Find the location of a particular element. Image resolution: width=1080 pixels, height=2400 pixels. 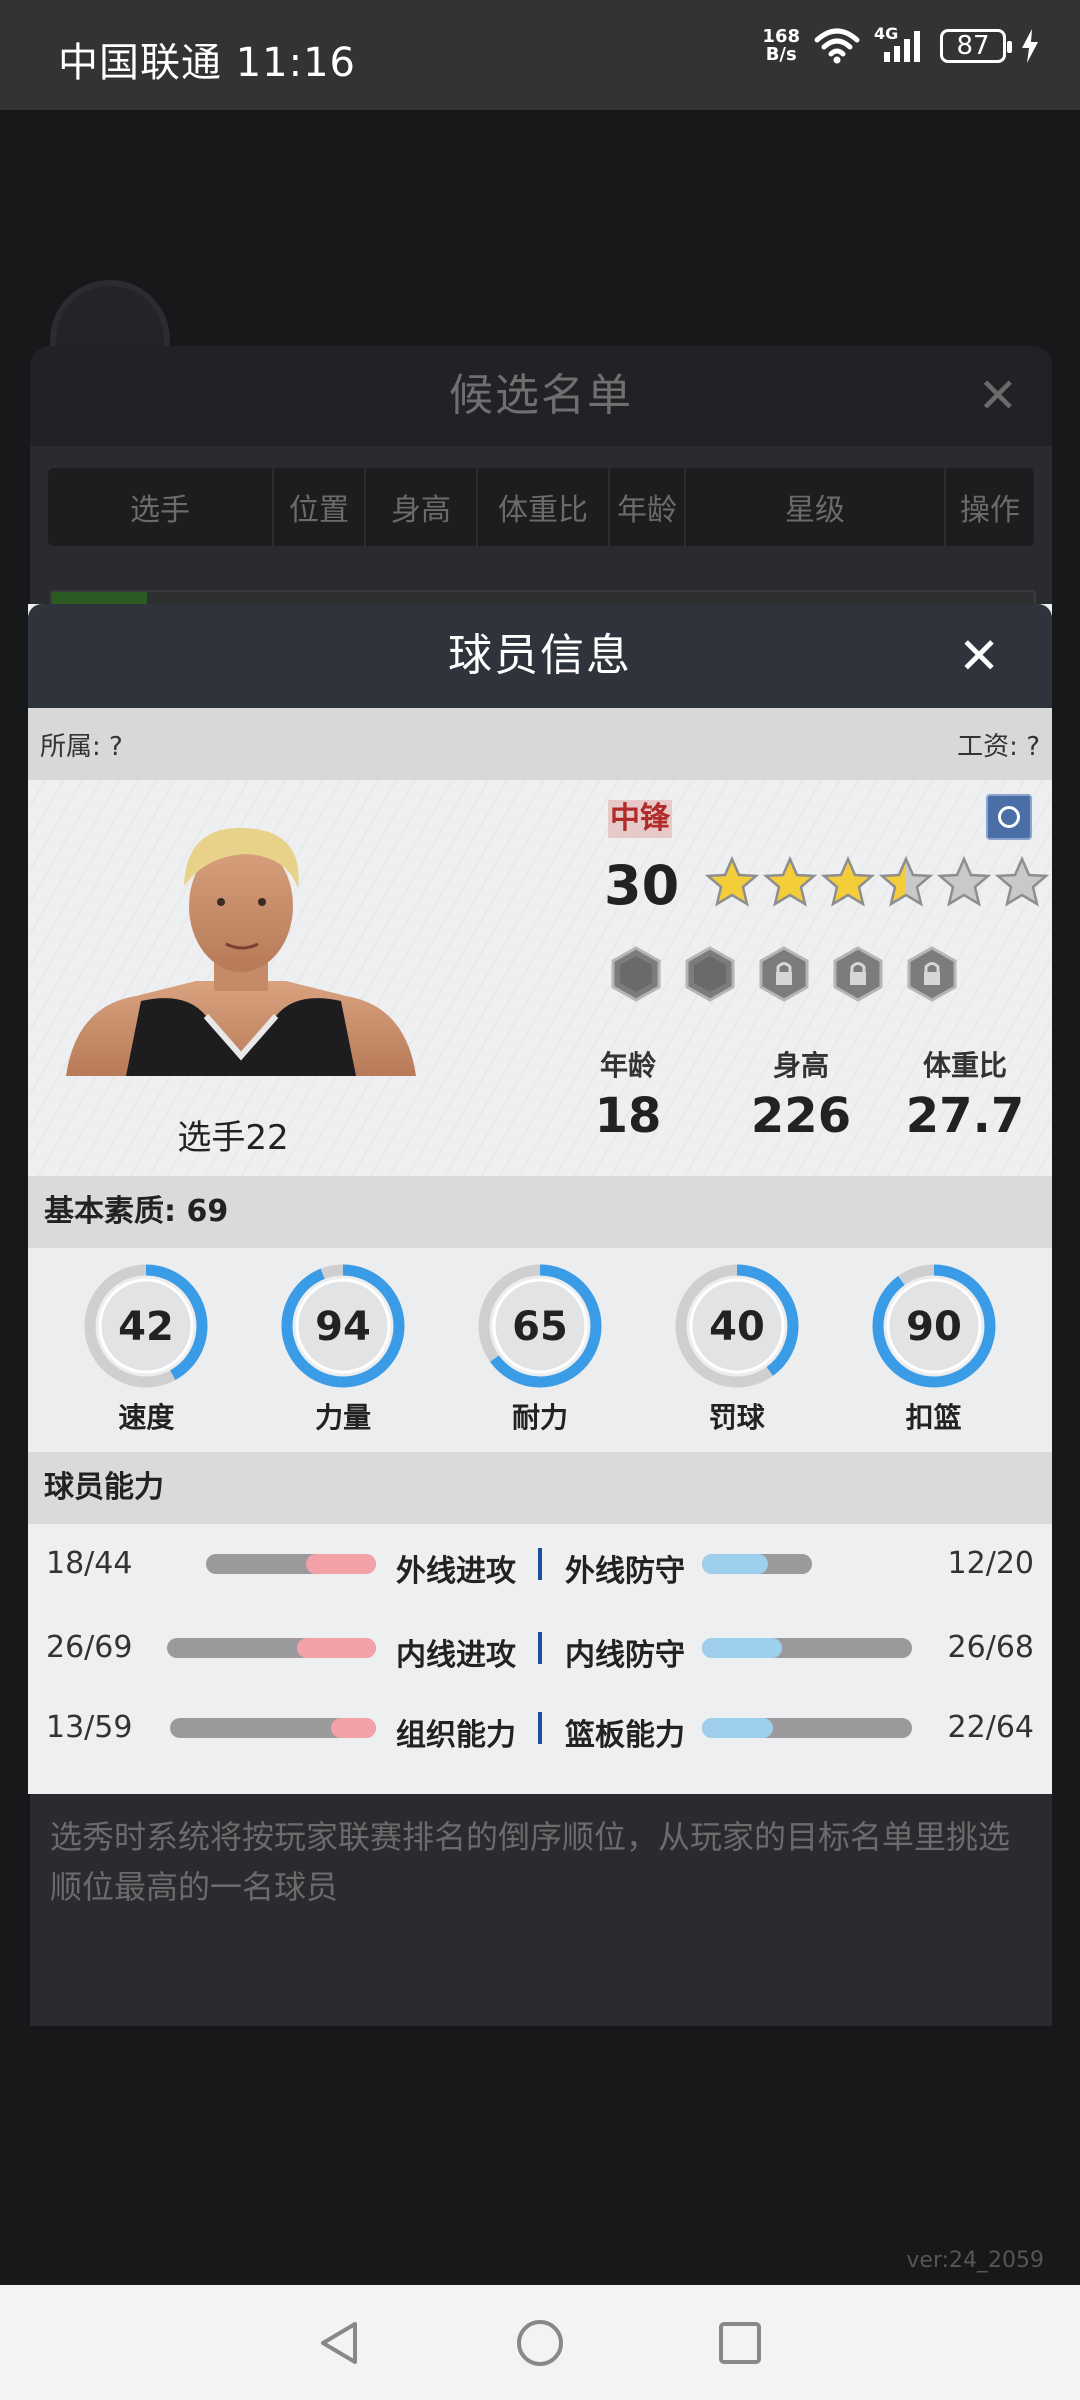

gauge-0: 42 速度 is located at coordinates (146, 1348).